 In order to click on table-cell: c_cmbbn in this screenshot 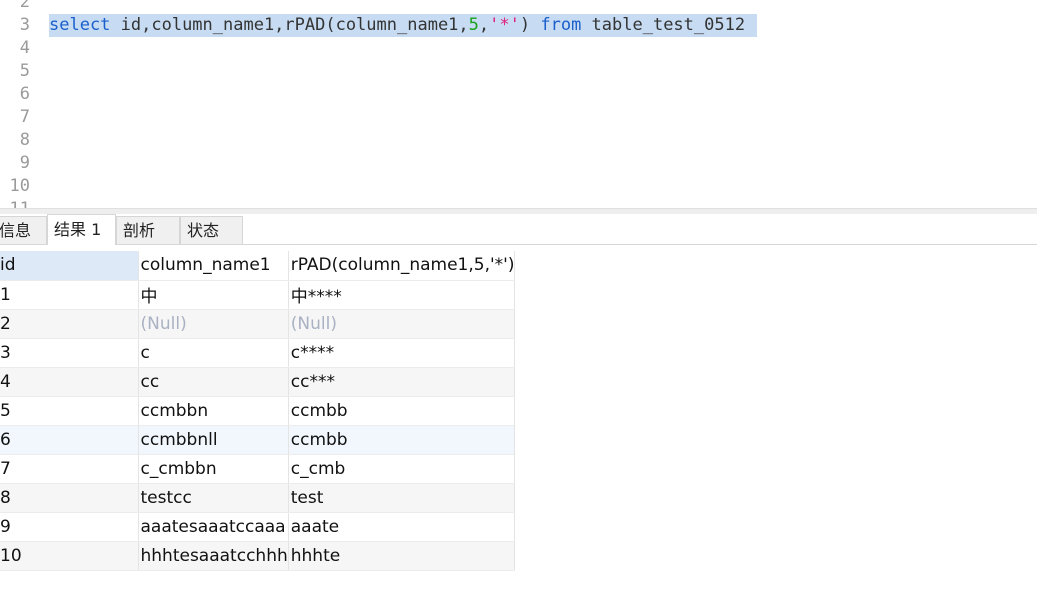, I will do `click(213, 469)`.